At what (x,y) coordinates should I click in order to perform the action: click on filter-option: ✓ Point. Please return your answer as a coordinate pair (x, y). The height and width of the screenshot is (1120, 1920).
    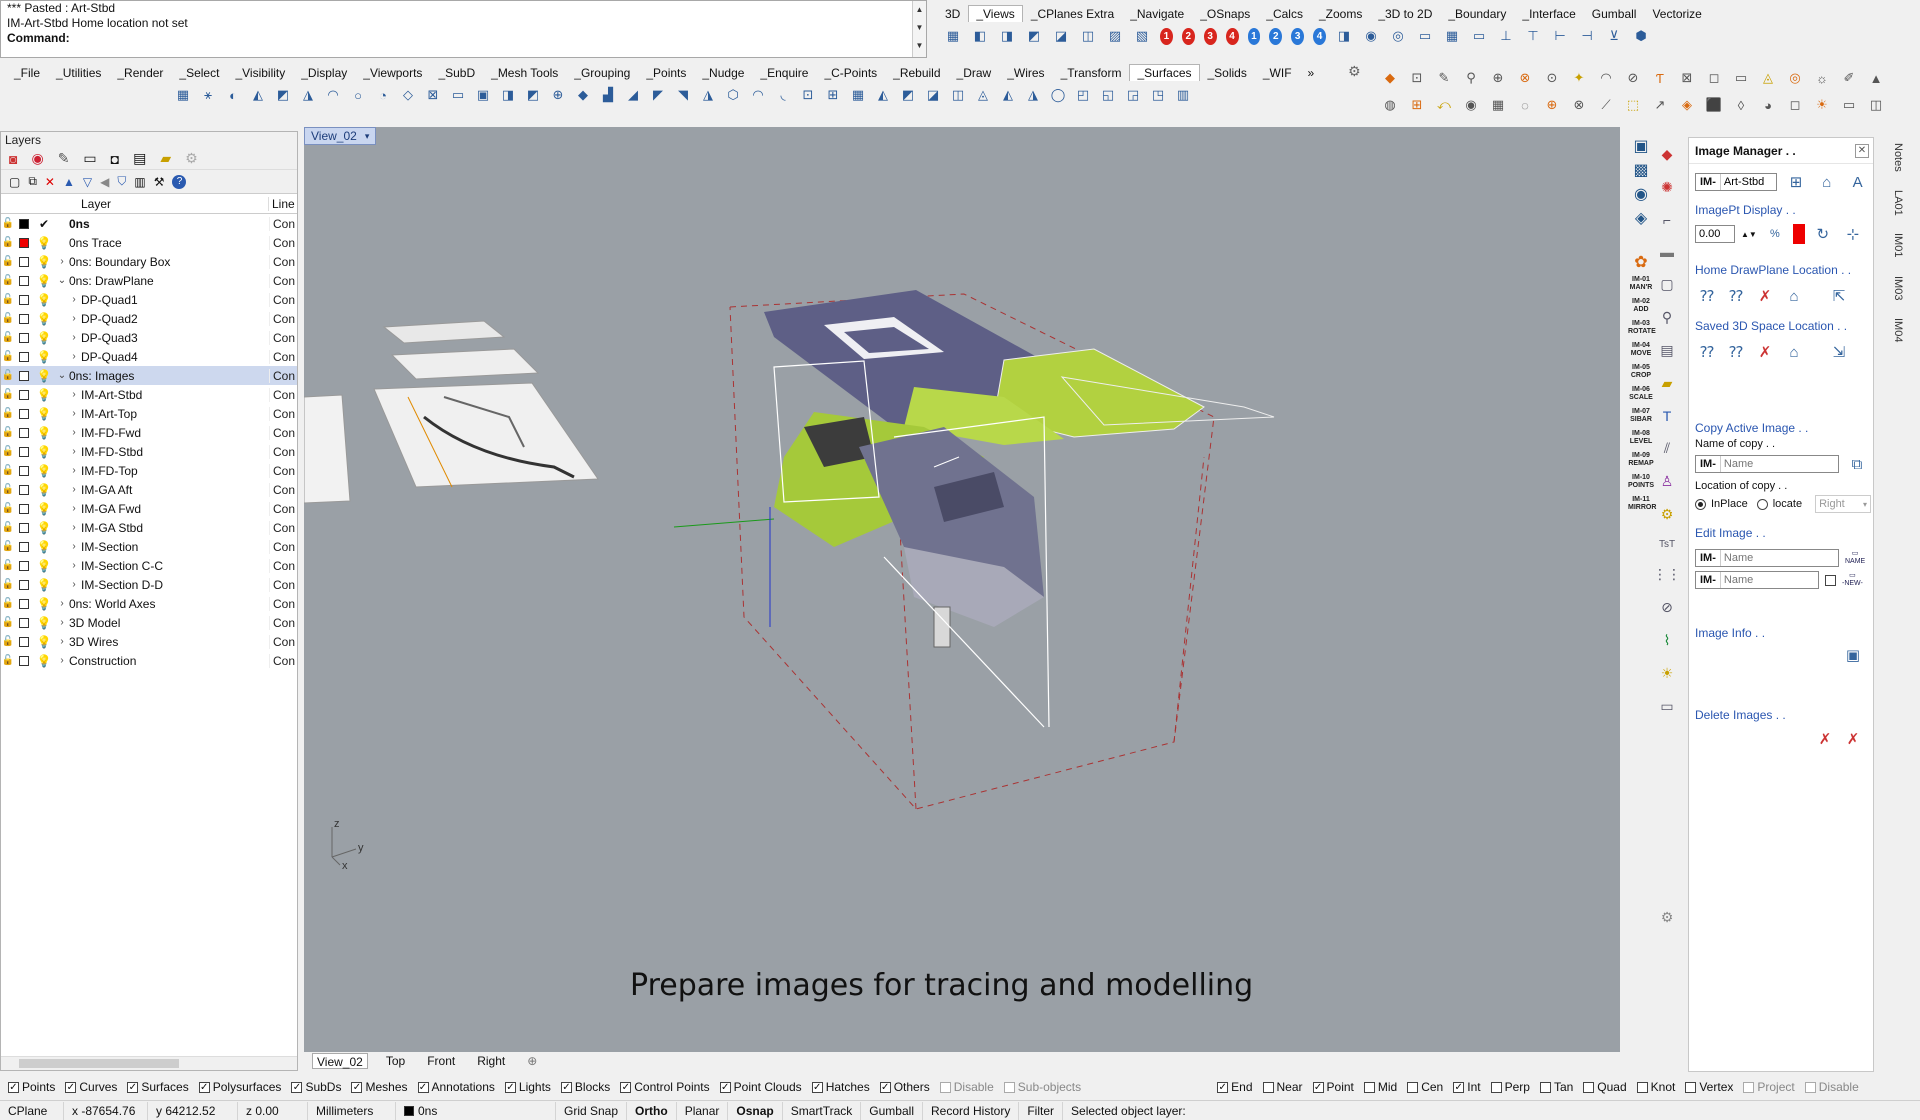
    Looking at the image, I should click on (1333, 1087).